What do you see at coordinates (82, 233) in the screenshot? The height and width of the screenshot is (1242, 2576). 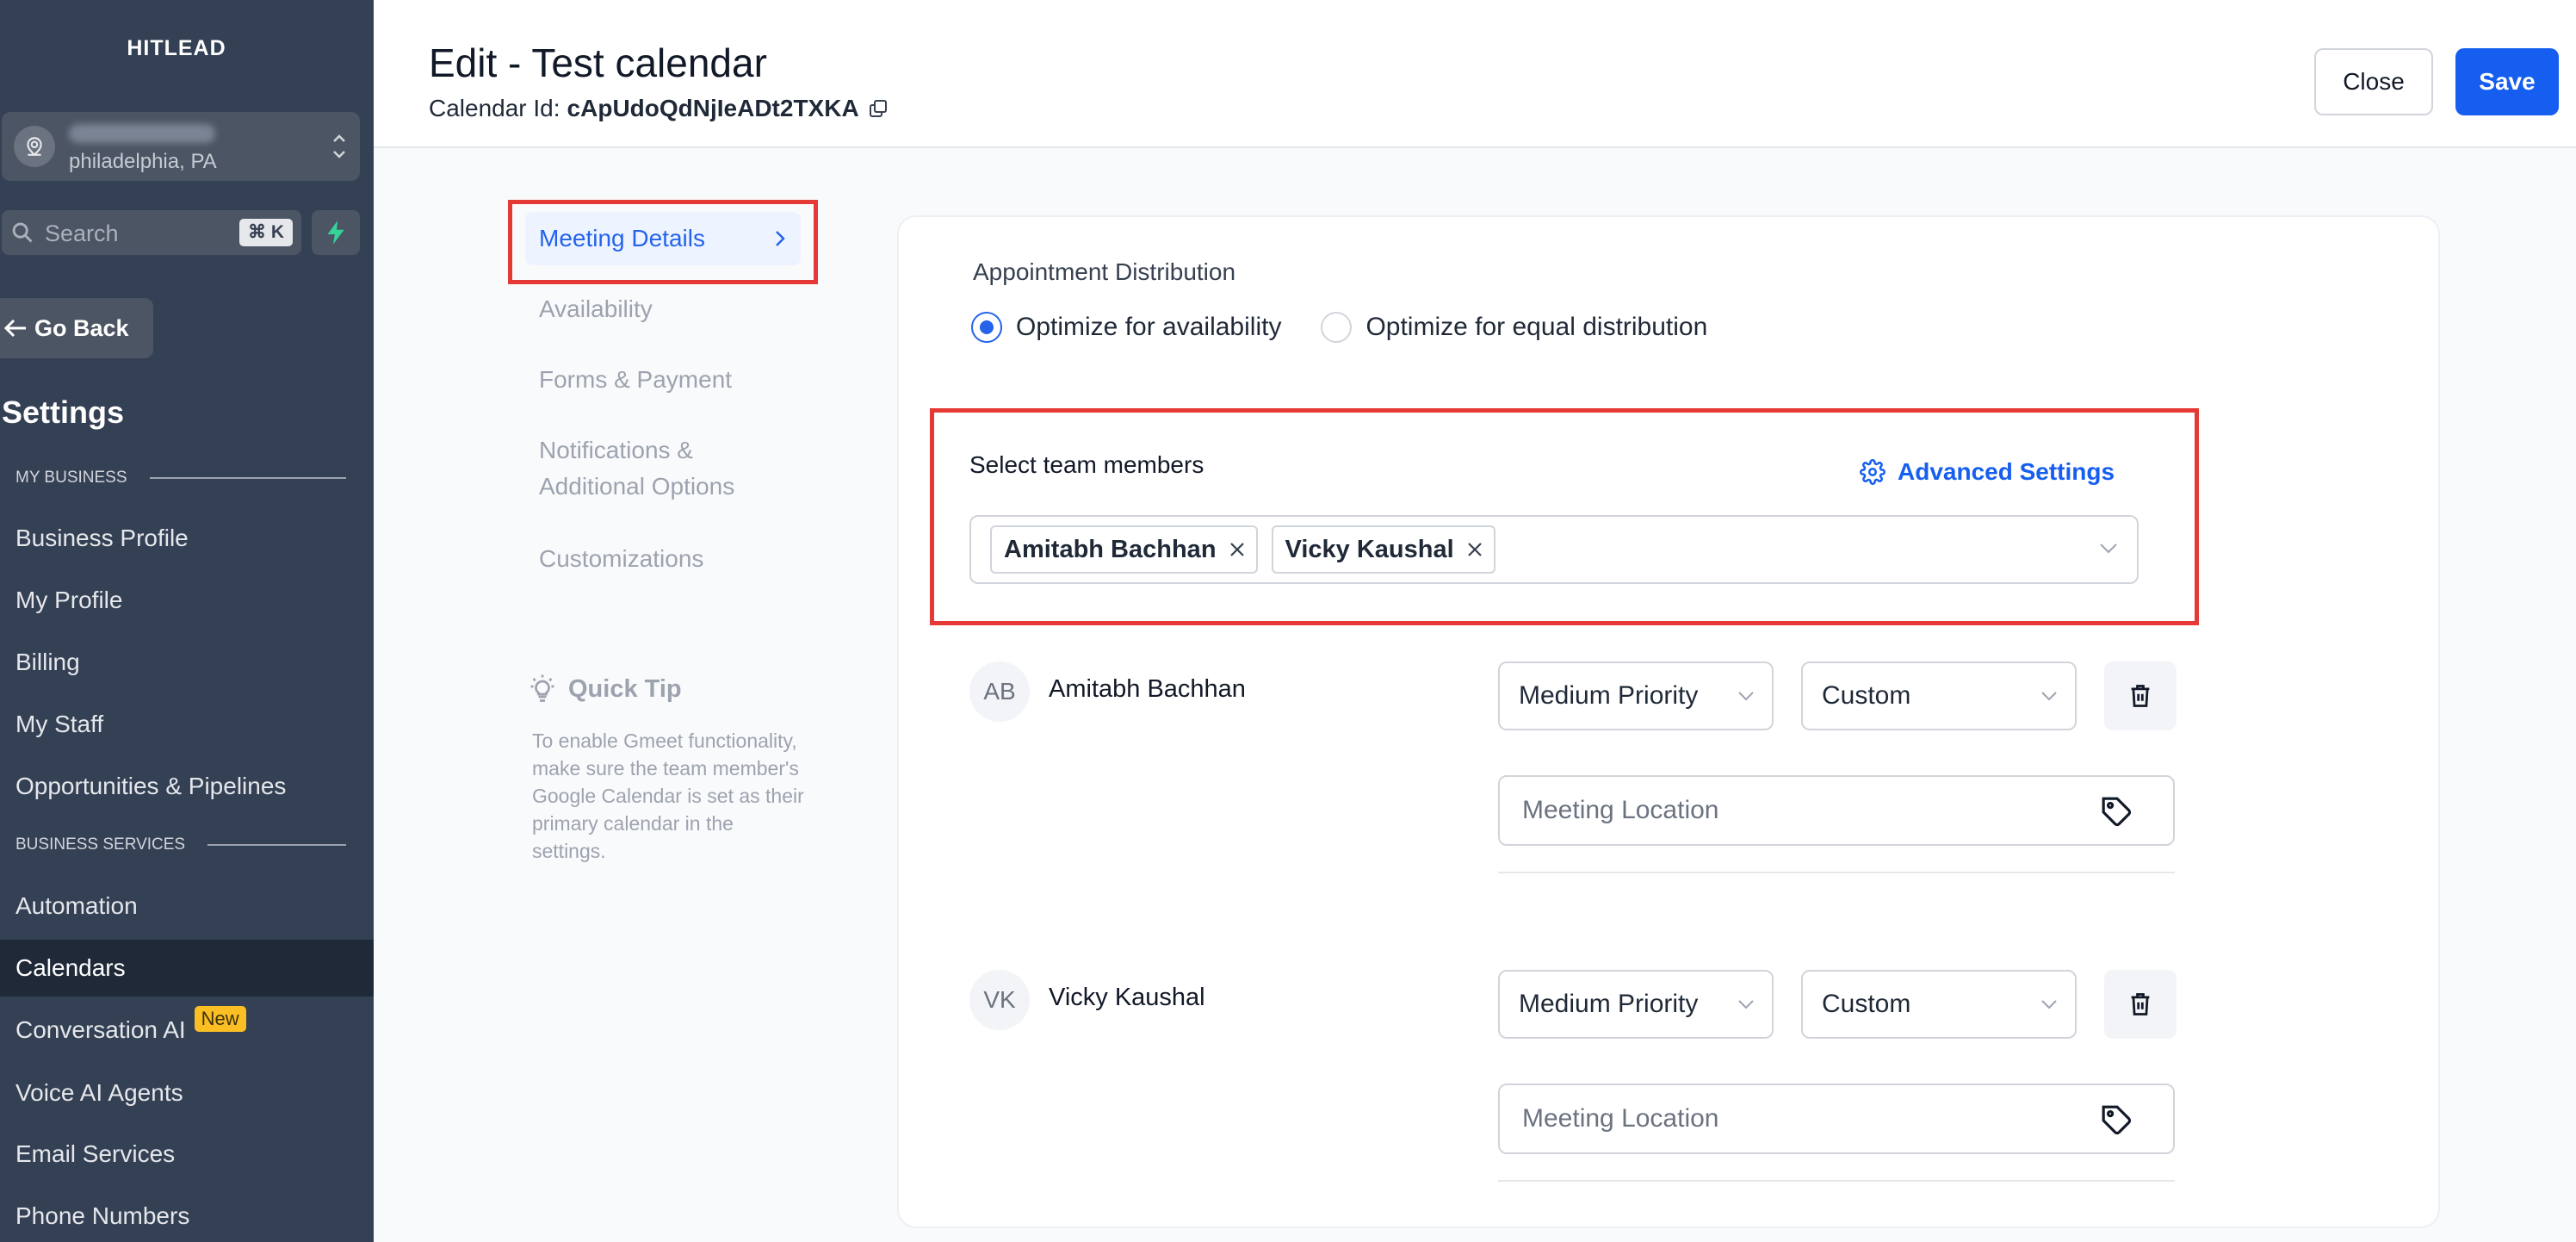 I see `search-placeholder: Search` at bounding box center [82, 233].